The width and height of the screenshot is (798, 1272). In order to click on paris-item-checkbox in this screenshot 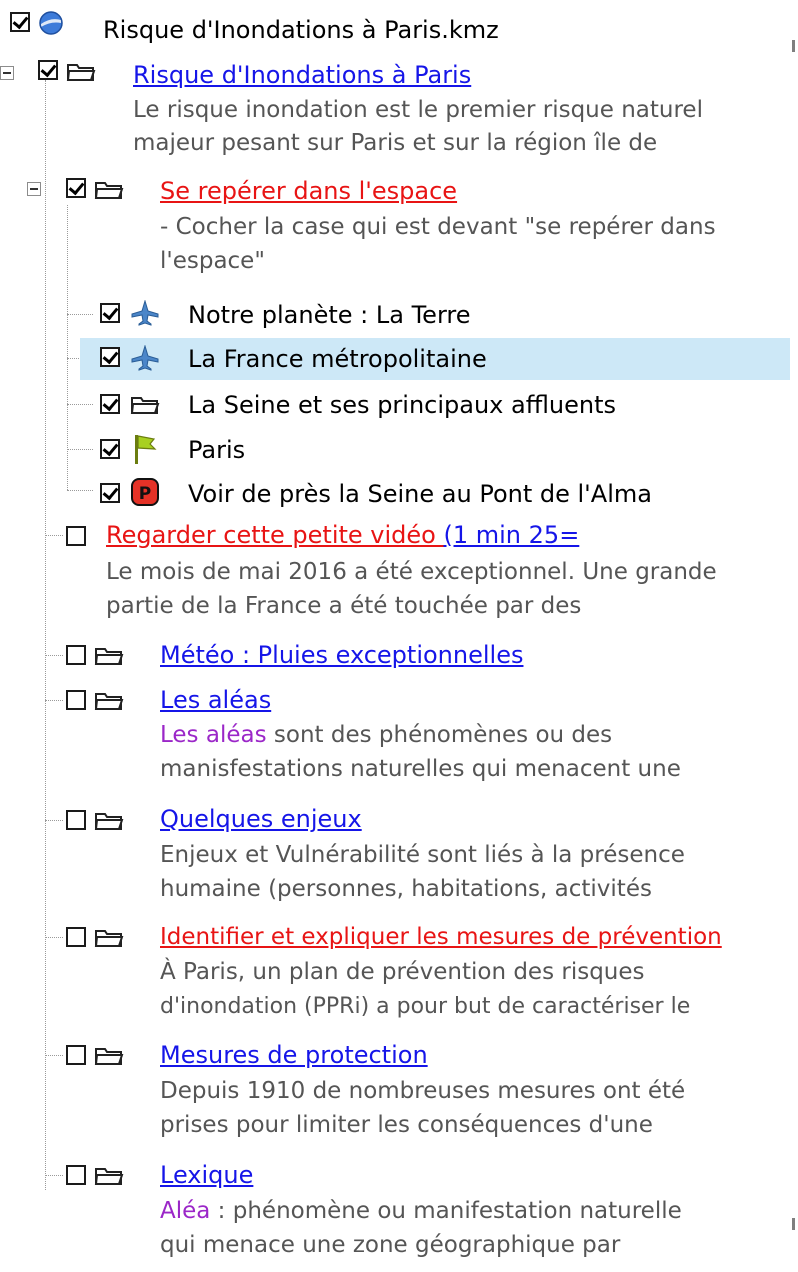, I will do `click(110, 449)`.